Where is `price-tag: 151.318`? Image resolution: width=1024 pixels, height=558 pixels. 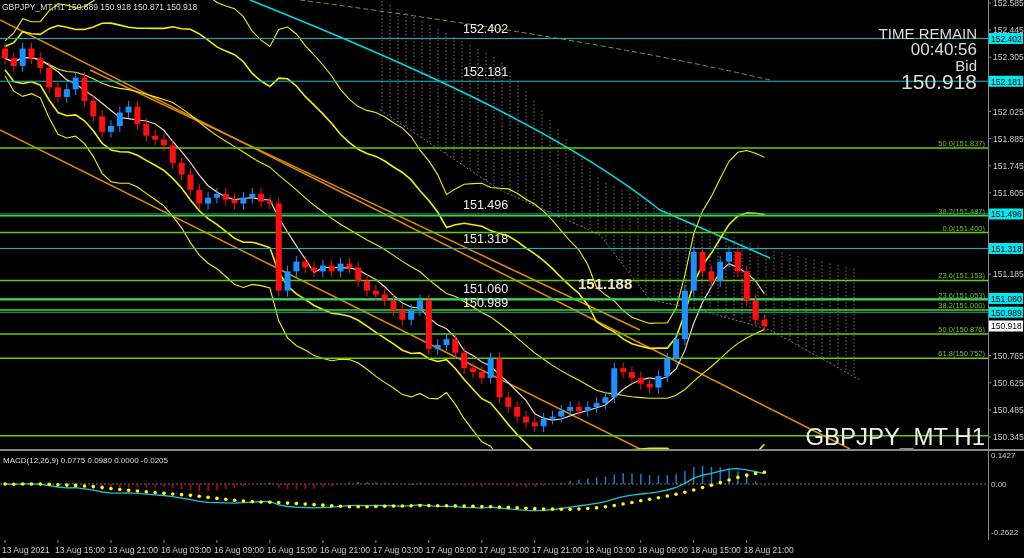 price-tag: 151.318 is located at coordinates (1006, 248).